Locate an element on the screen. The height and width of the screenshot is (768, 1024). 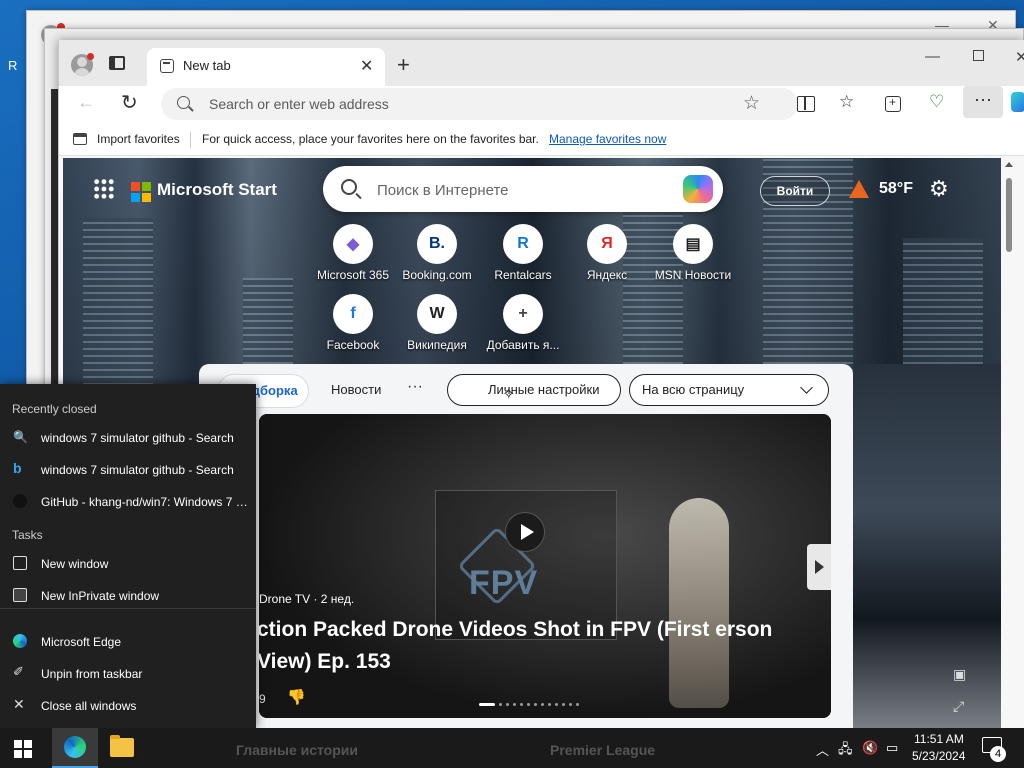
title-bar: New tab ✕ + — ✕ is located at coordinates (541, 63).